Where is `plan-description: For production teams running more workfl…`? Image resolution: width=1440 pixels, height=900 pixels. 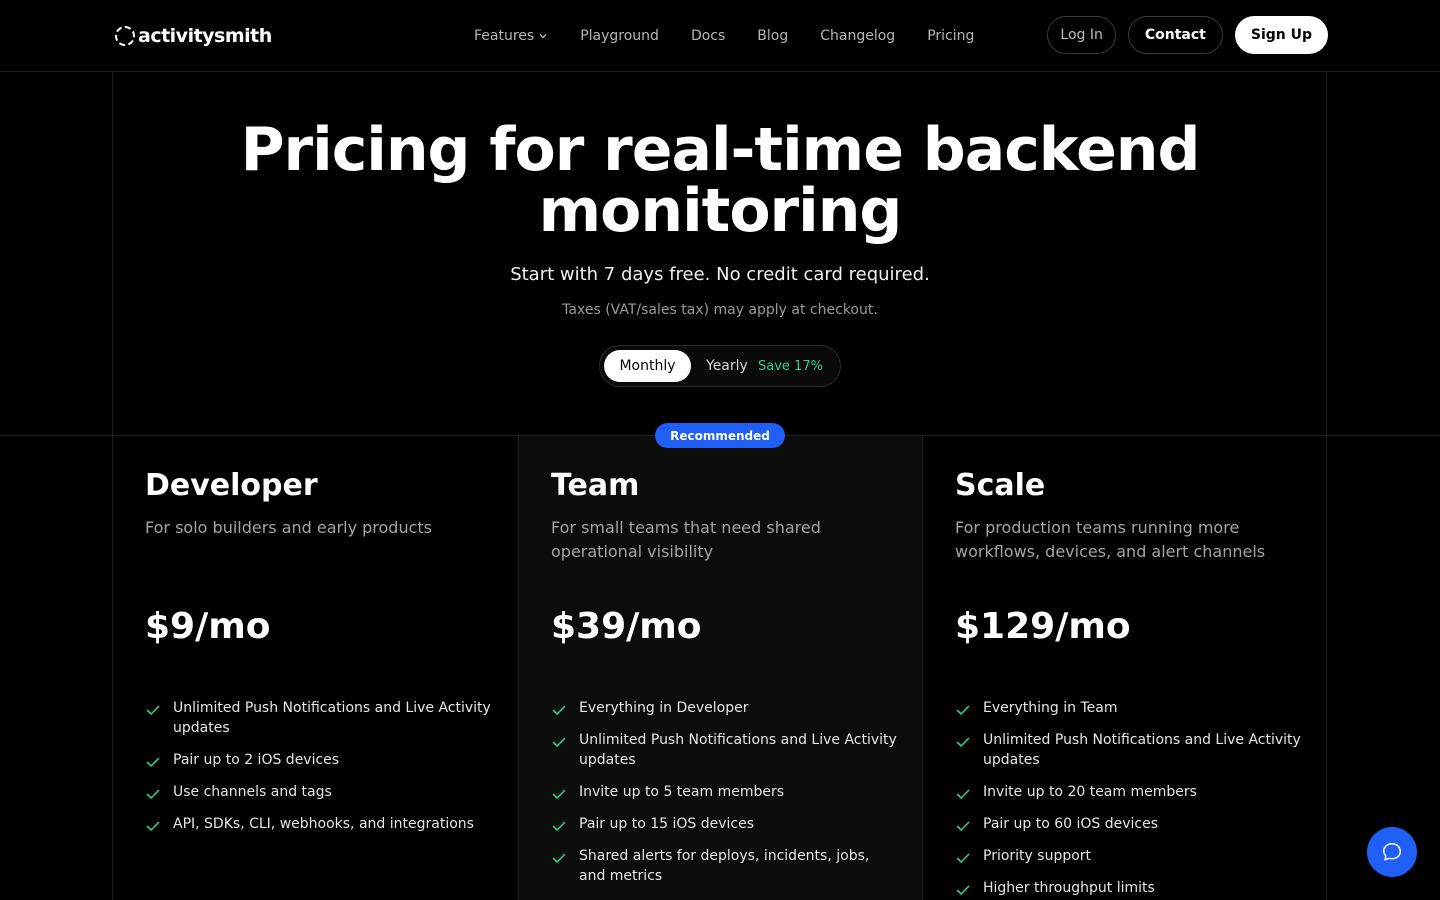 plan-description: For production teams running more workfl… is located at coordinates (1110, 539).